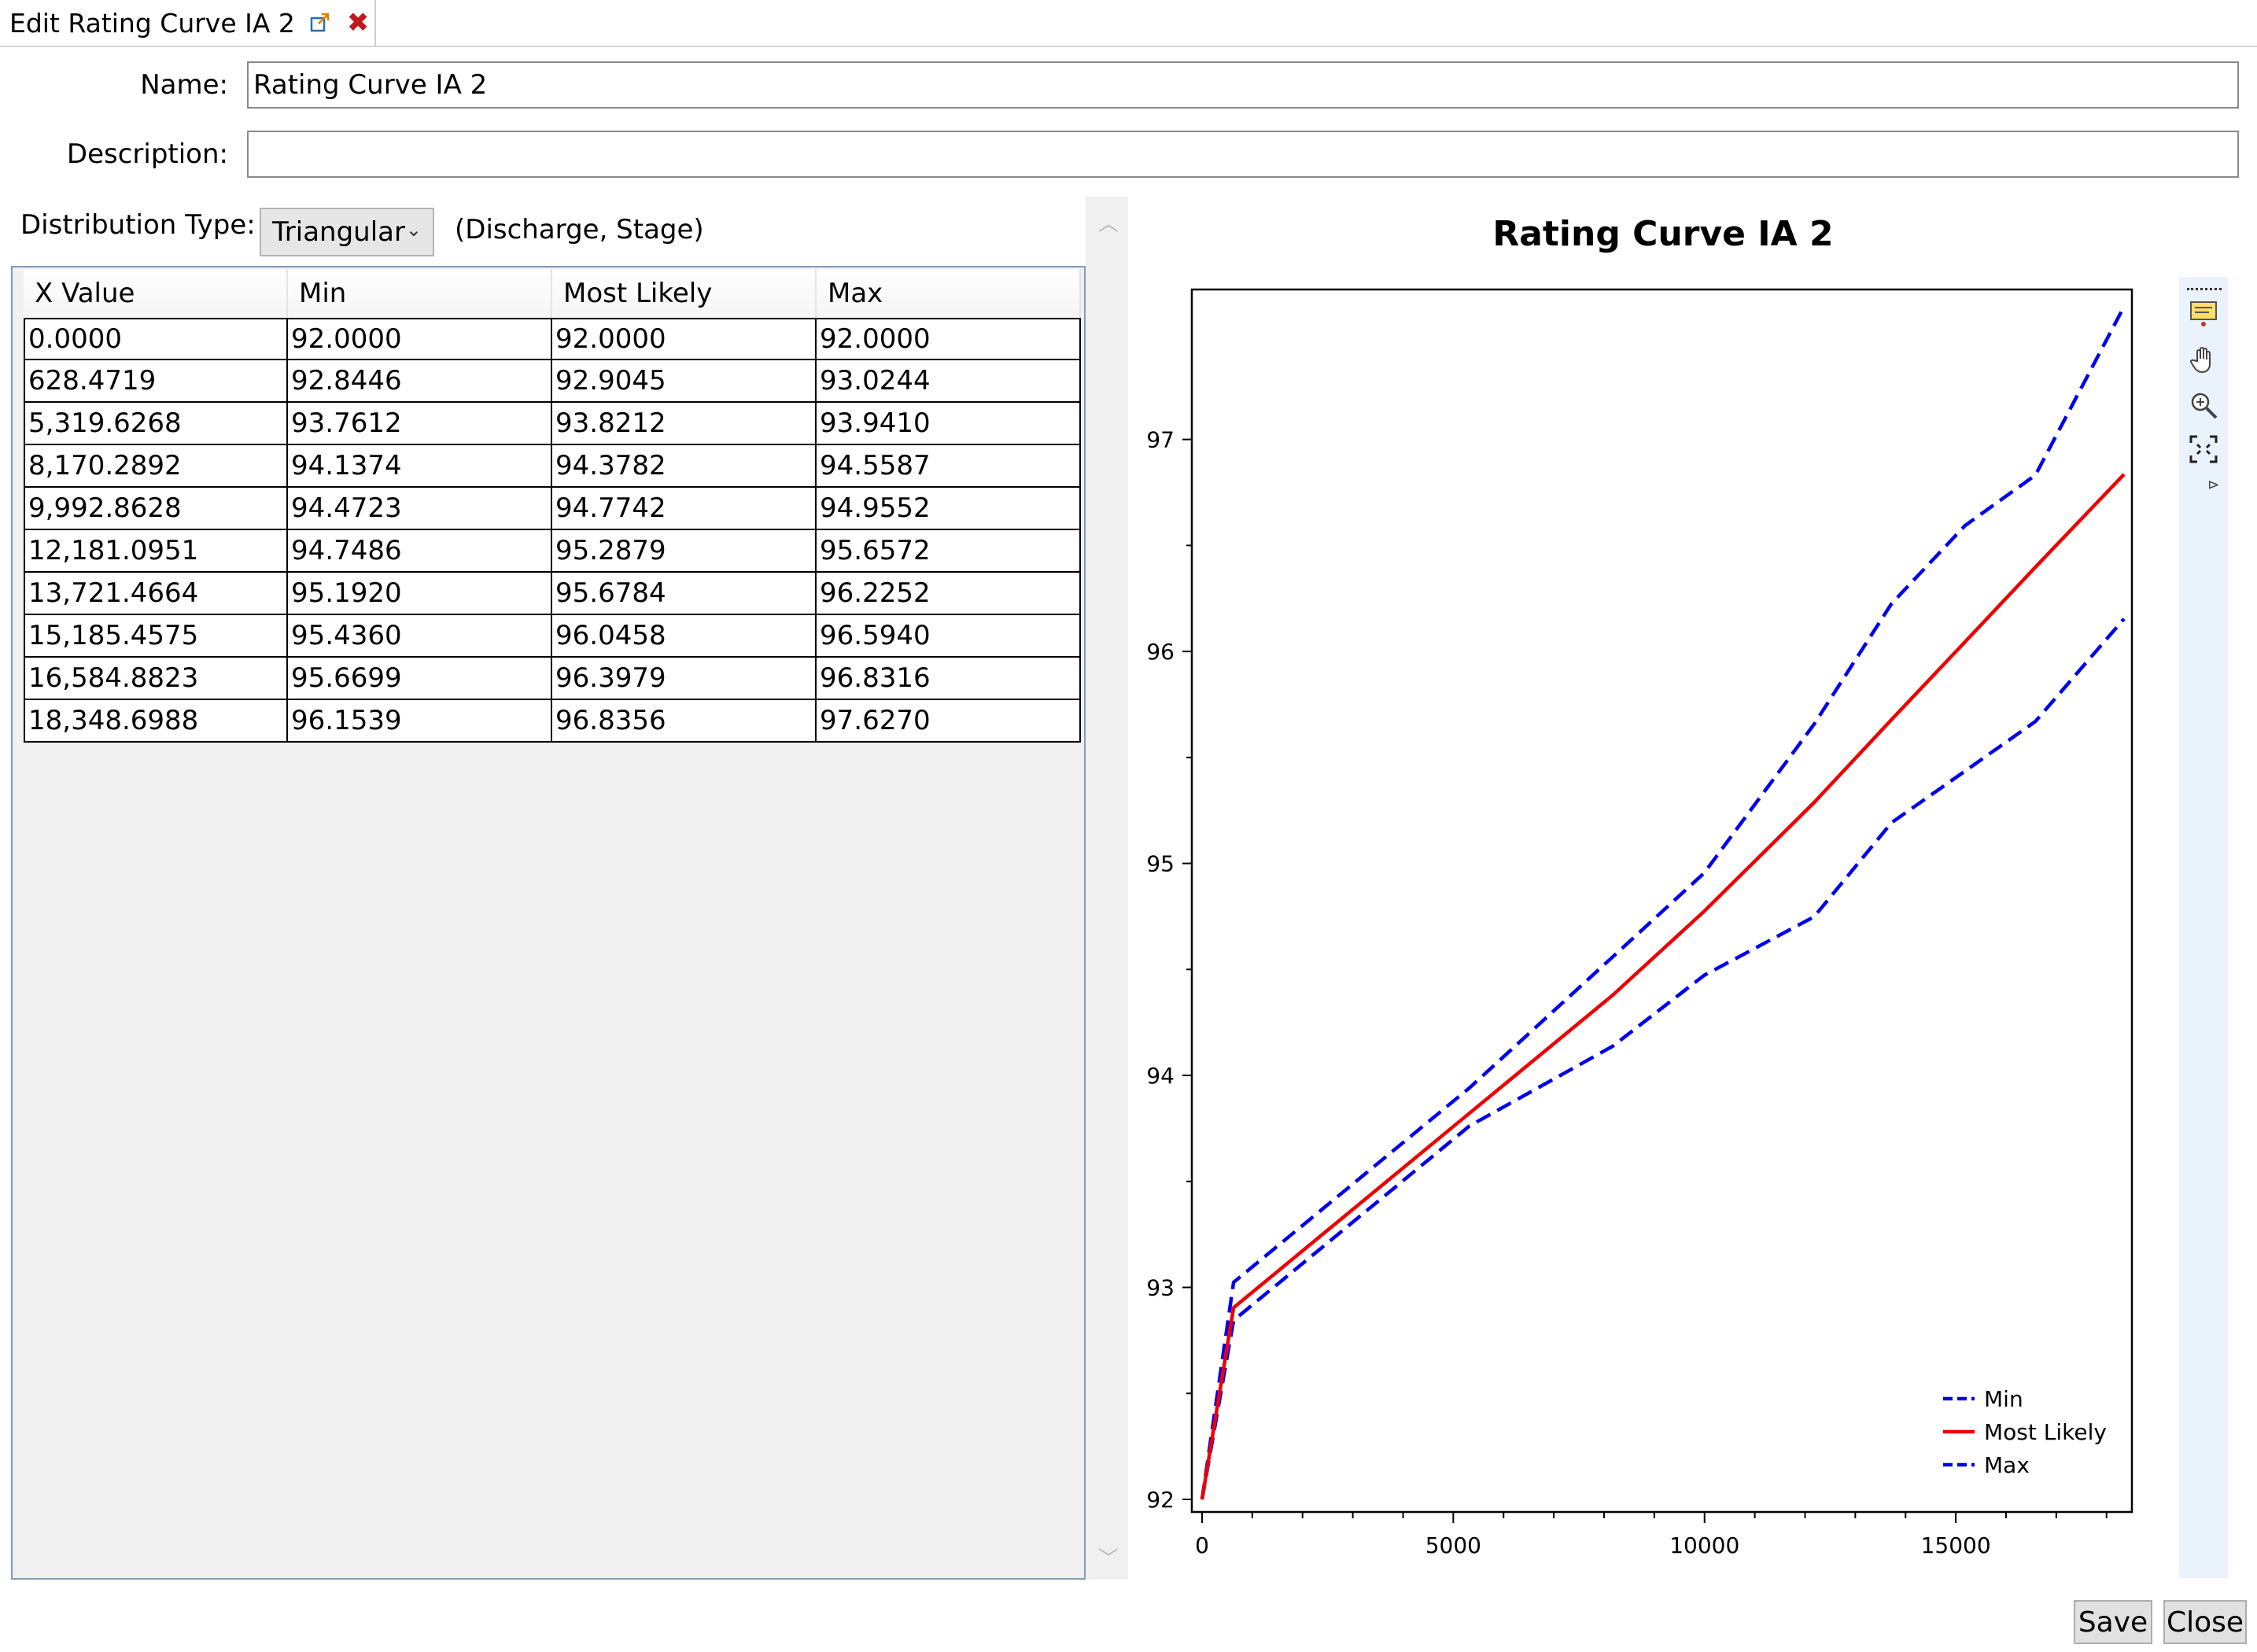  Describe the element at coordinates (1160, 652) in the screenshot. I see `y-tick-label: 96` at that location.